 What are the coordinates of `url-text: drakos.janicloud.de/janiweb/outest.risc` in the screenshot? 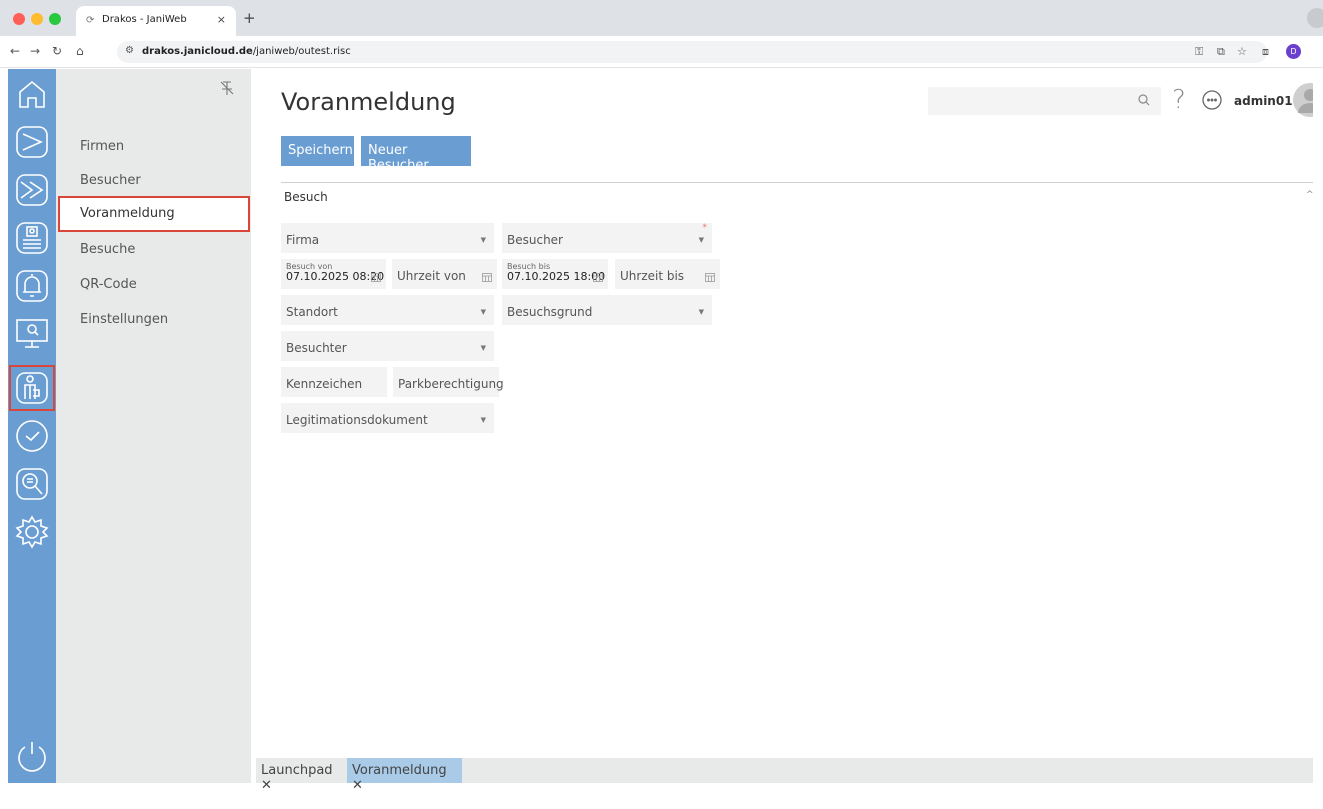 It's located at (246, 51).